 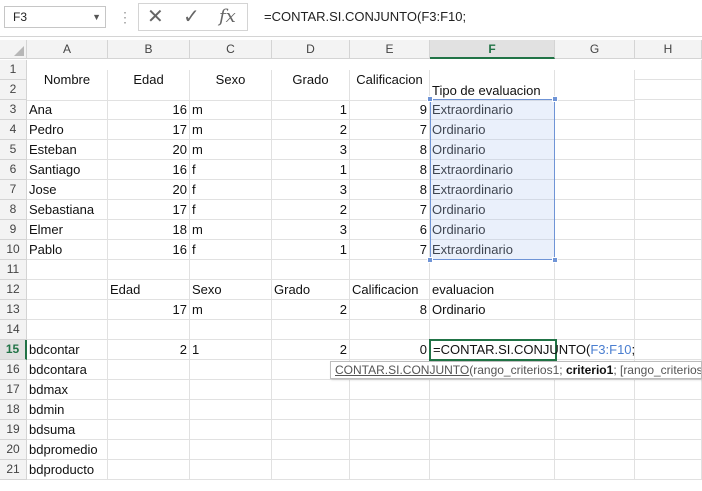 I want to click on cell: Pedro, so click(x=67, y=130).